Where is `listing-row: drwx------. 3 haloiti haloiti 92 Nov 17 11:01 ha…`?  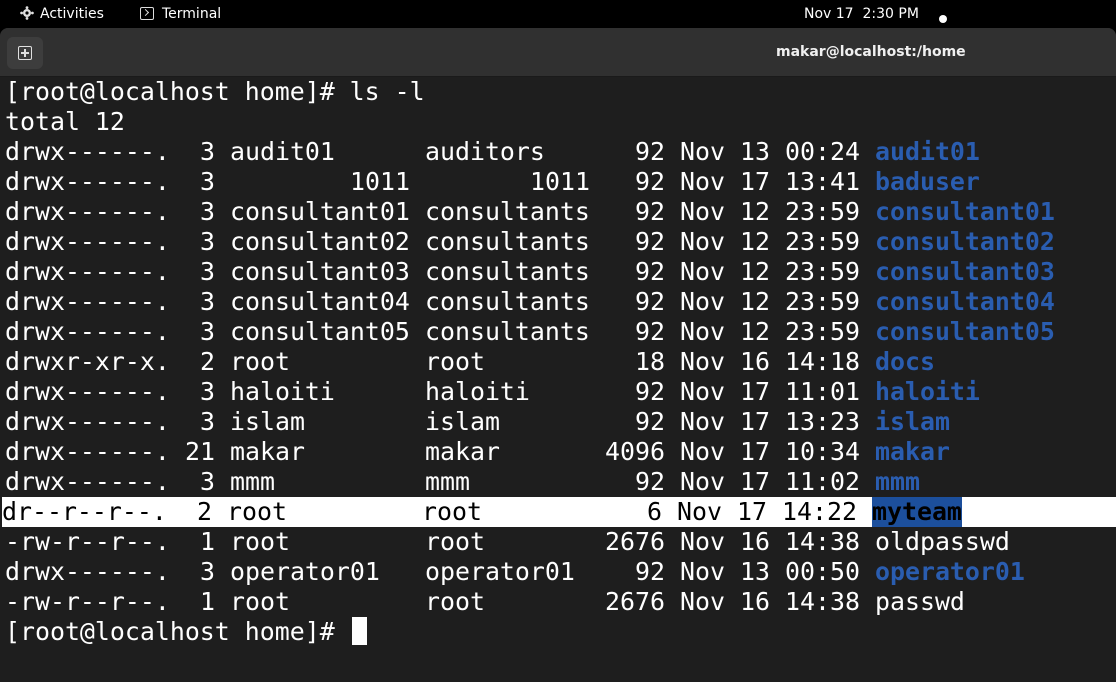
listing-row: drwx------. 3 haloiti haloiti 92 Nov 17 11:01 ha… is located at coordinates (560, 392).